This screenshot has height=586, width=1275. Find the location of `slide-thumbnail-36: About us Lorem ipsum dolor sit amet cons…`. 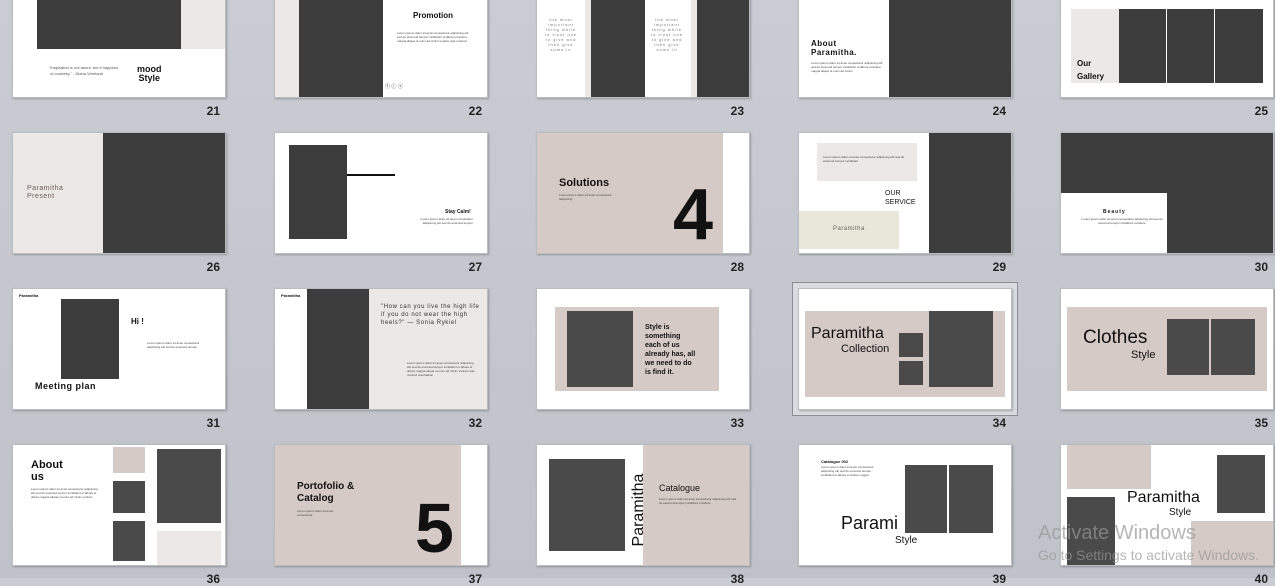

slide-thumbnail-36: About us Lorem ipsum dolor sit amet cons… is located at coordinates (119, 505).